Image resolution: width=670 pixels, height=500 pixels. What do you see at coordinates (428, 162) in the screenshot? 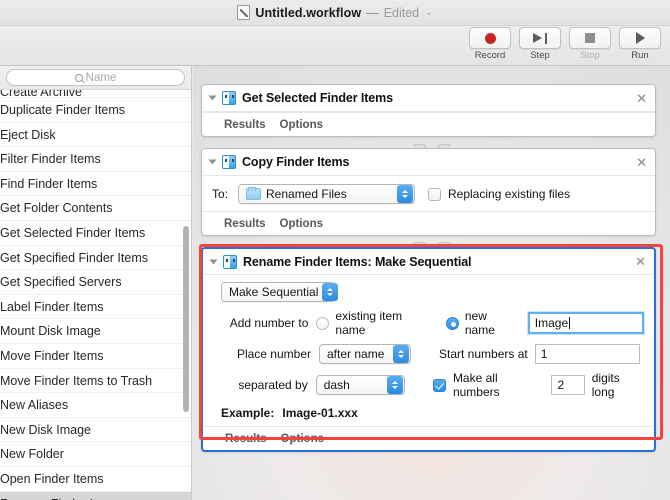
I see `action-header: Copy Finder Items ✕` at bounding box center [428, 162].